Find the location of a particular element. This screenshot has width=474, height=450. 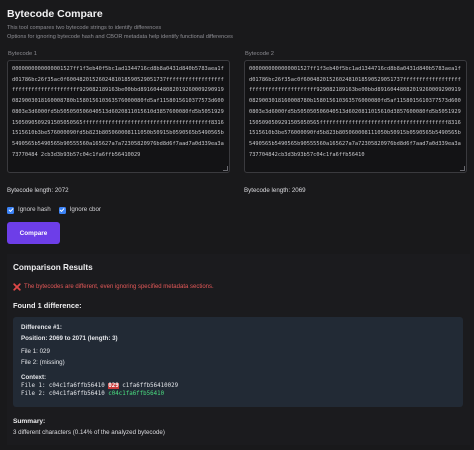

ignore-cbor-checkbox is located at coordinates (62, 210).